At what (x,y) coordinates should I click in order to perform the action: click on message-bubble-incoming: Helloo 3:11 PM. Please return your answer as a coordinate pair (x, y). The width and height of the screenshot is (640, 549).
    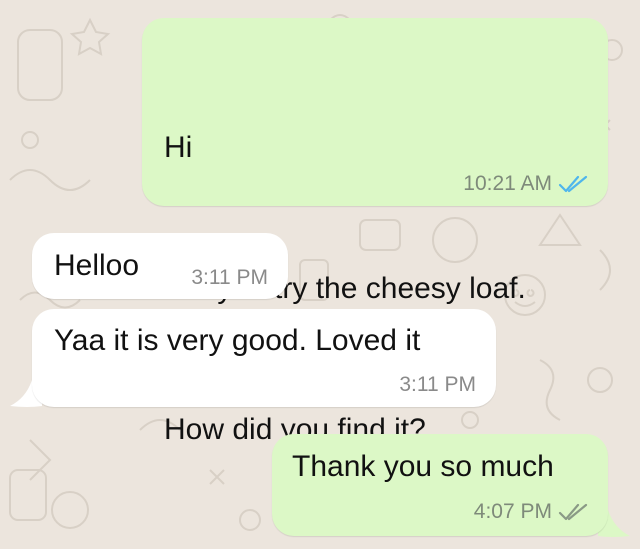
    Looking at the image, I should click on (160, 266).